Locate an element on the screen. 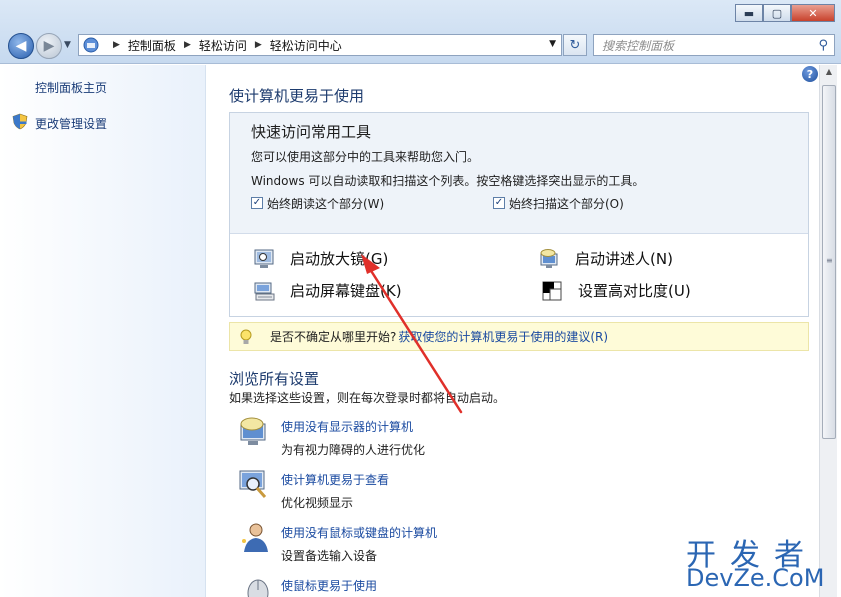 Image resolution: width=841 pixels, height=597 pixels. mouse-icon is located at coordinates (258, 588).